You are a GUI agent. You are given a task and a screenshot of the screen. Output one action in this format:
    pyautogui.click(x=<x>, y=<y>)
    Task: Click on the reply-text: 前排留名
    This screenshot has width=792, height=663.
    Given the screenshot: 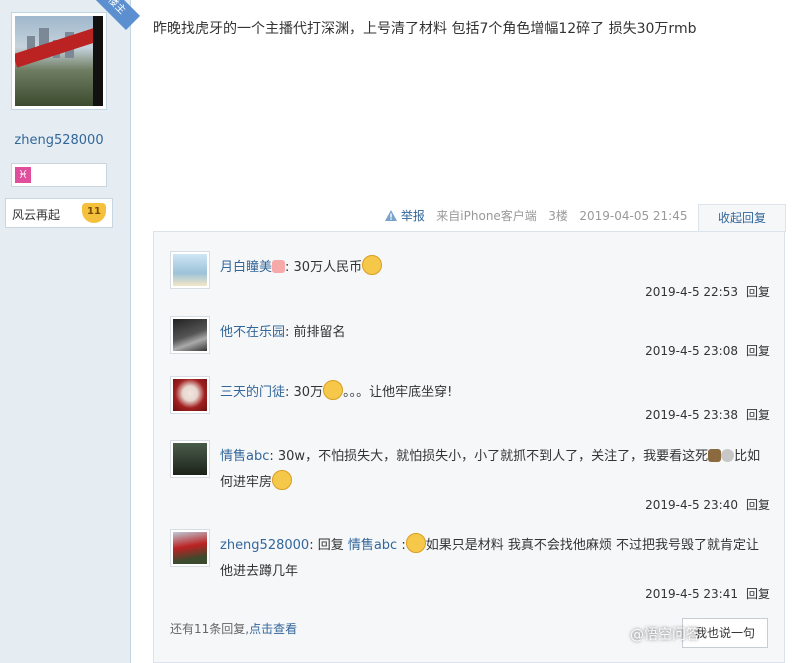 What is the action you would take?
    pyautogui.click(x=319, y=332)
    